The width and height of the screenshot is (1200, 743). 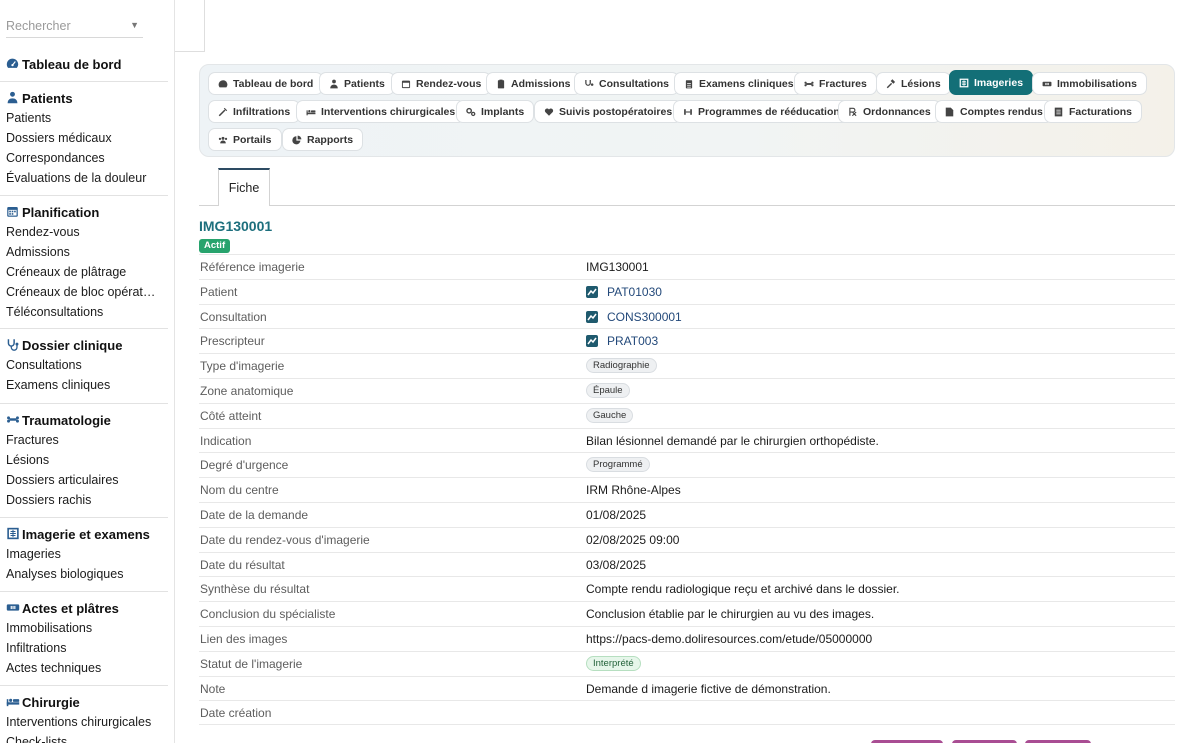 What do you see at coordinates (84, 737) in the screenshot?
I see `sidebar-item-check-lists: Check-lists` at bounding box center [84, 737].